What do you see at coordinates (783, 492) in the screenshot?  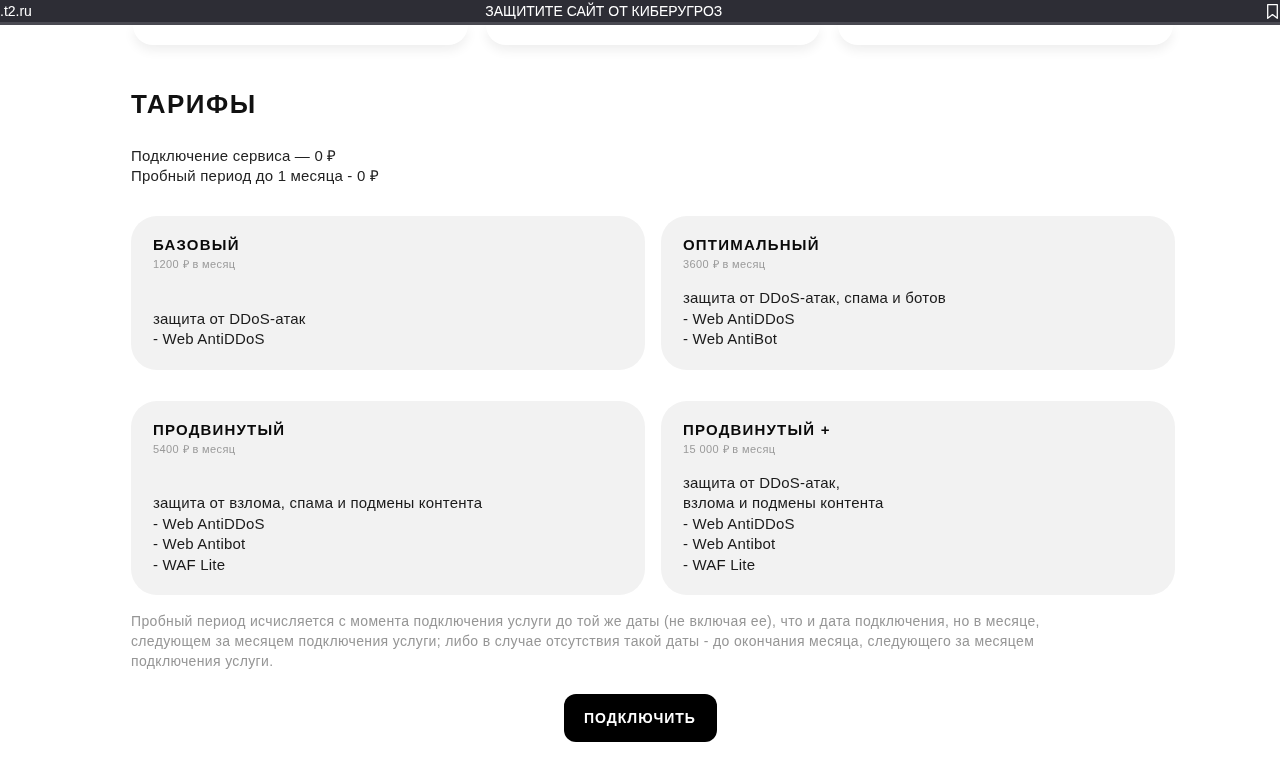 I see `plan-description: защита от DDoS-атак, взлома и подмены контента` at bounding box center [783, 492].